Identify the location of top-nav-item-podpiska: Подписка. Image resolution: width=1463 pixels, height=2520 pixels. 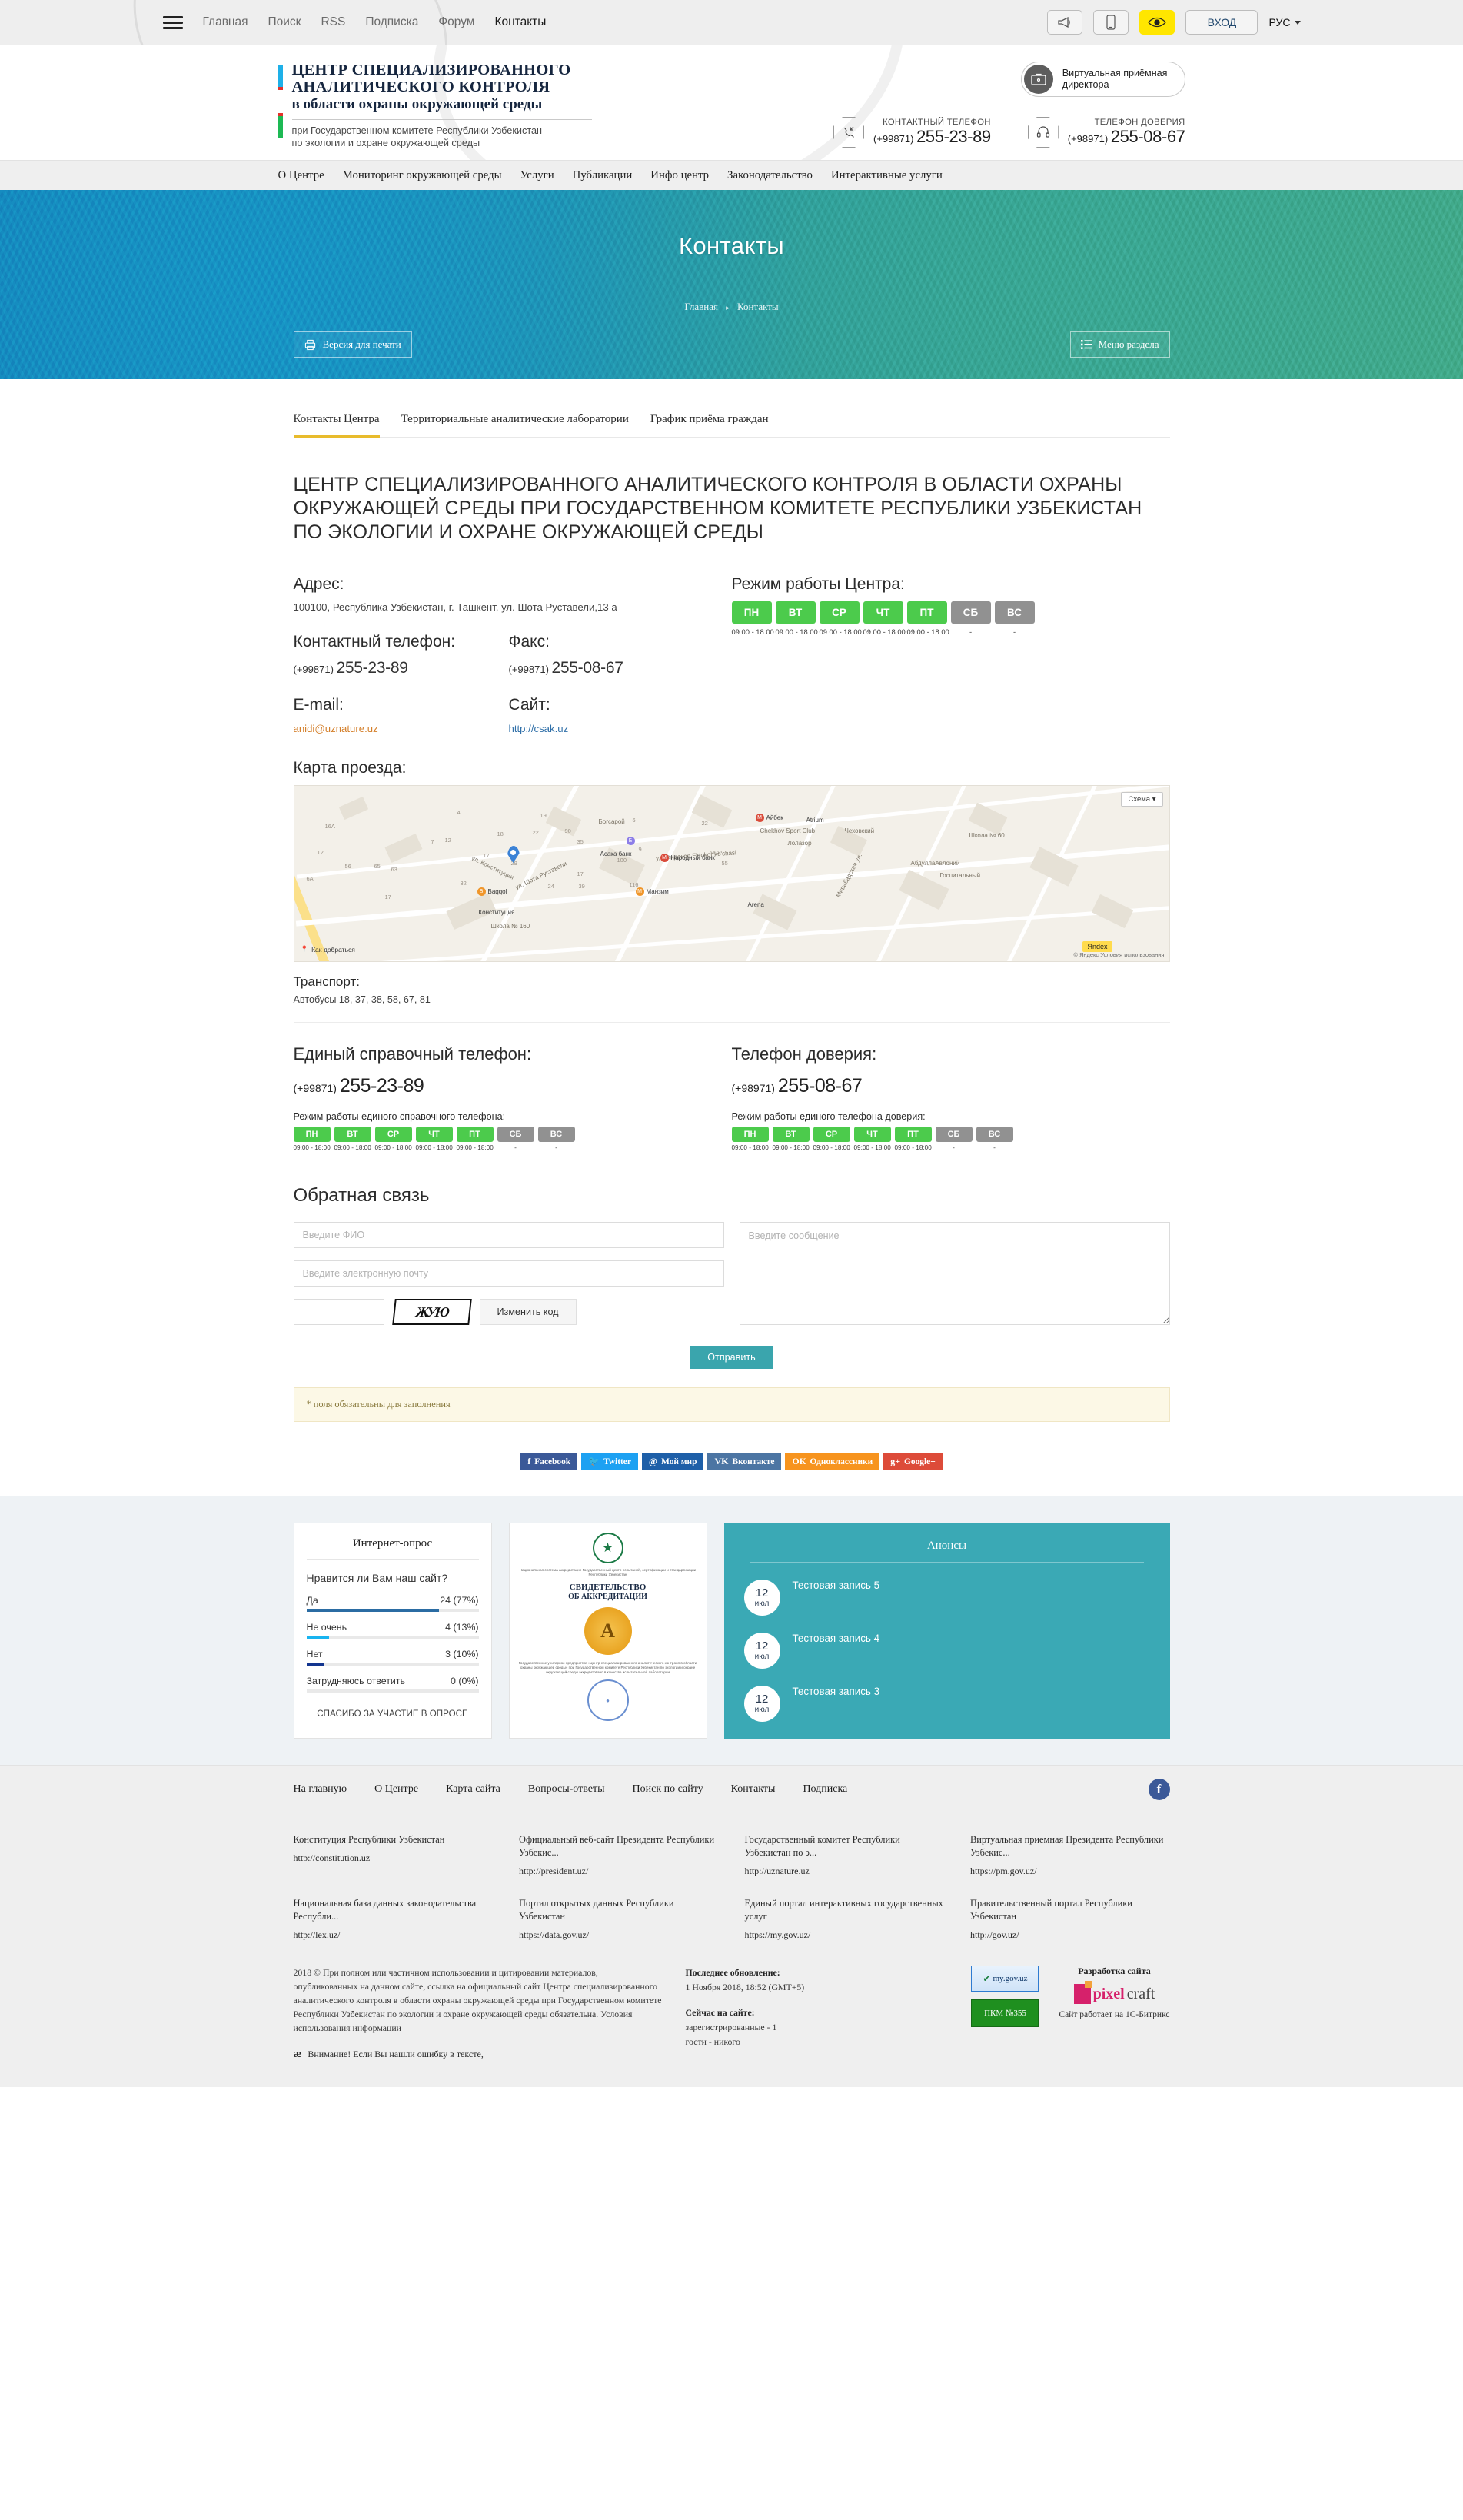
(391, 22).